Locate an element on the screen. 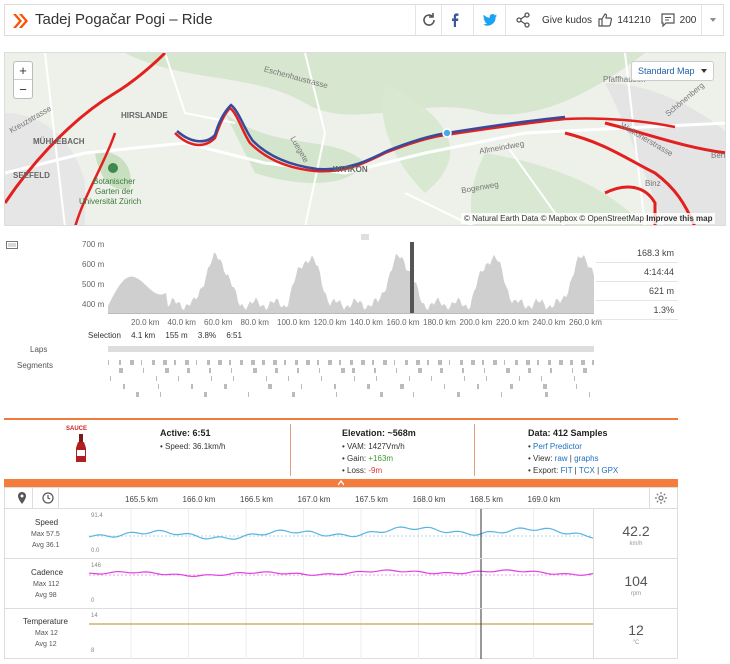  clock-button is located at coordinates (48, 498).